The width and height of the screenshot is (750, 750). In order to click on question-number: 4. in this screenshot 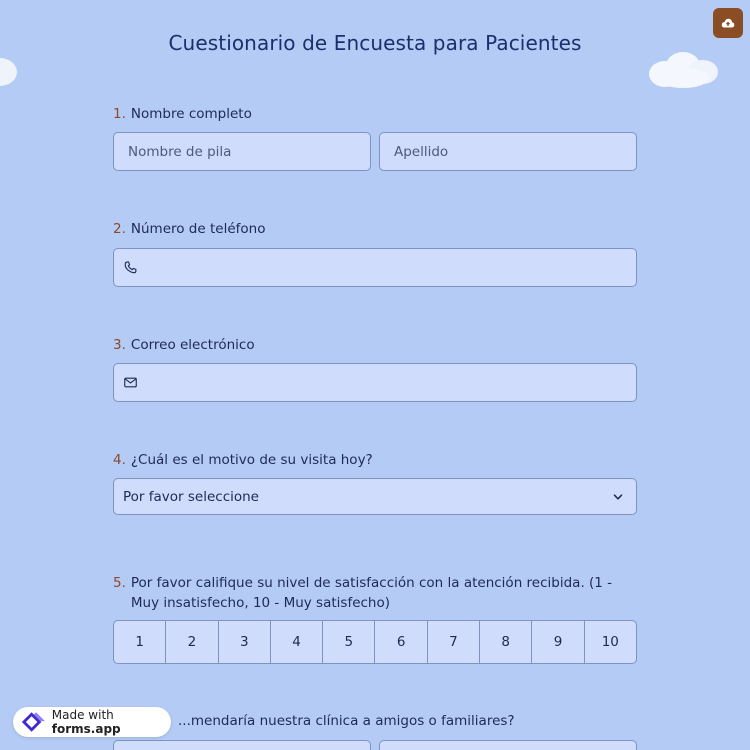, I will do `click(119, 460)`.